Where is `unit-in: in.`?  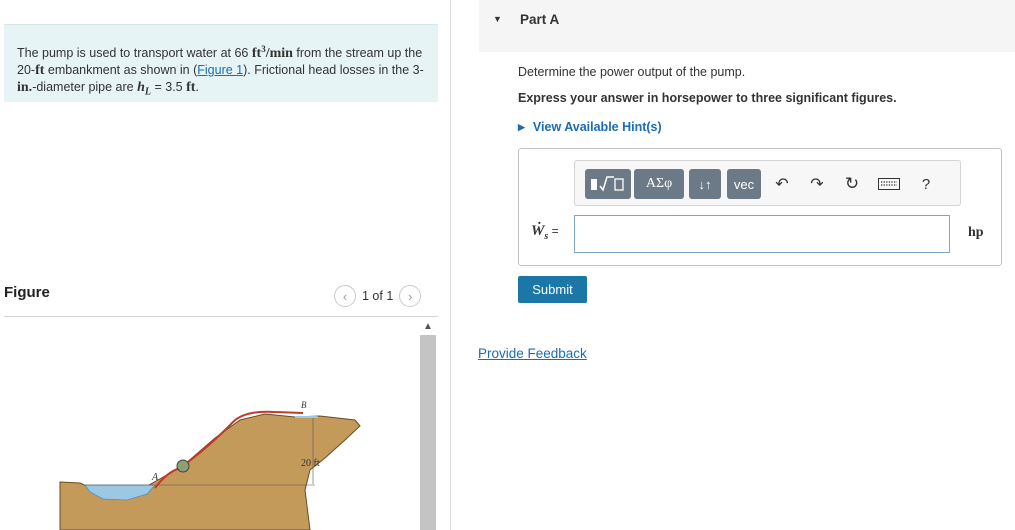
unit-in: in. is located at coordinates (25, 88).